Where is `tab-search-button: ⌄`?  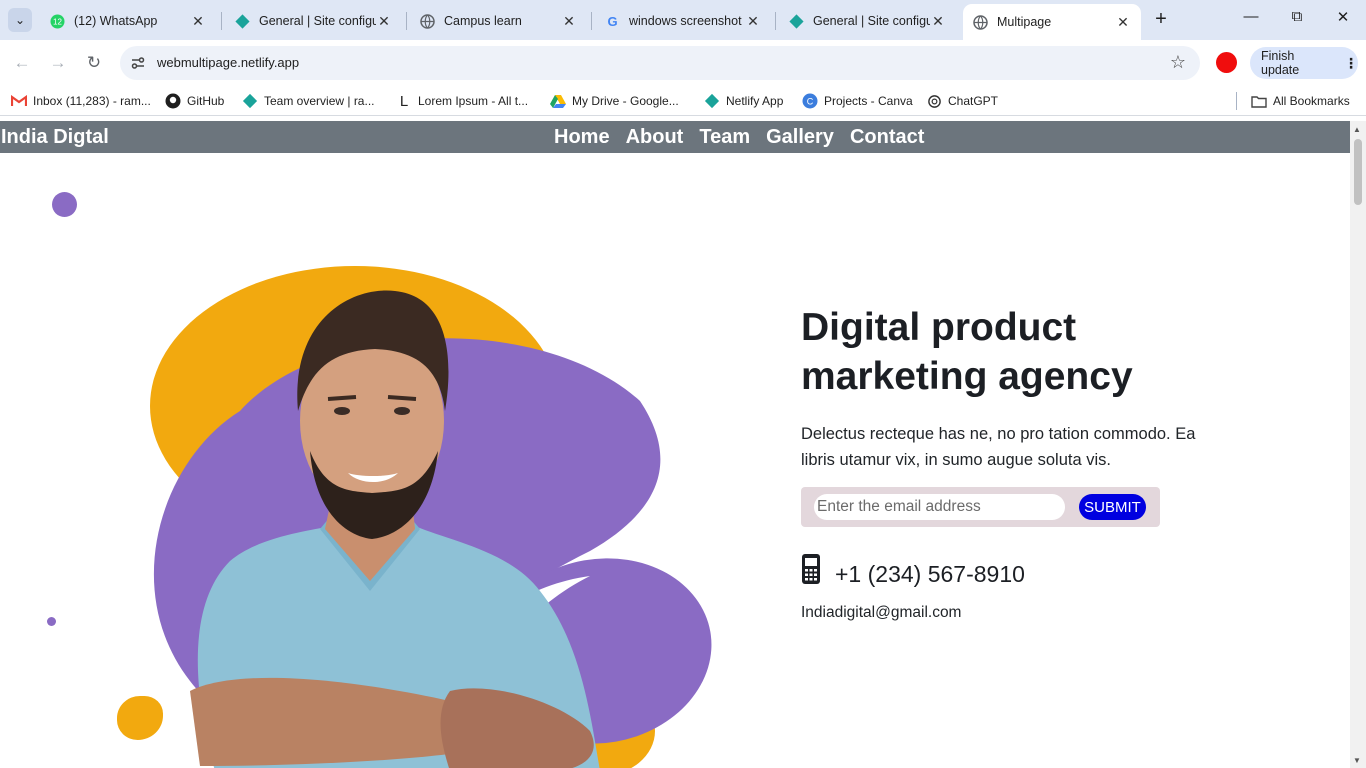 tab-search-button: ⌄ is located at coordinates (20, 20).